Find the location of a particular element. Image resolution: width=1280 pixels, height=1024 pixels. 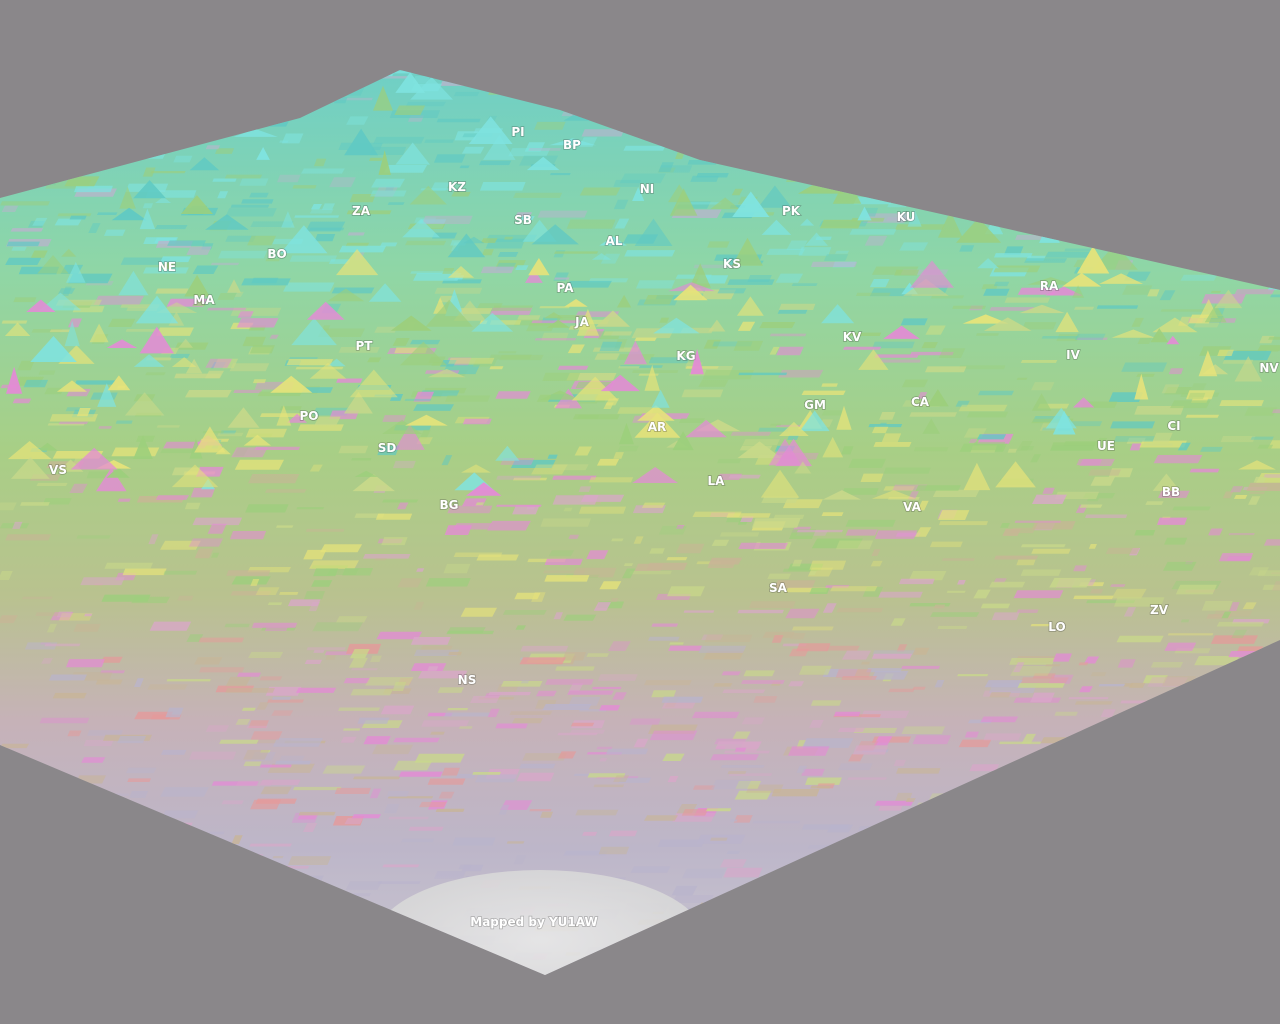

site-label-sa: SA is located at coordinates (778, 588).